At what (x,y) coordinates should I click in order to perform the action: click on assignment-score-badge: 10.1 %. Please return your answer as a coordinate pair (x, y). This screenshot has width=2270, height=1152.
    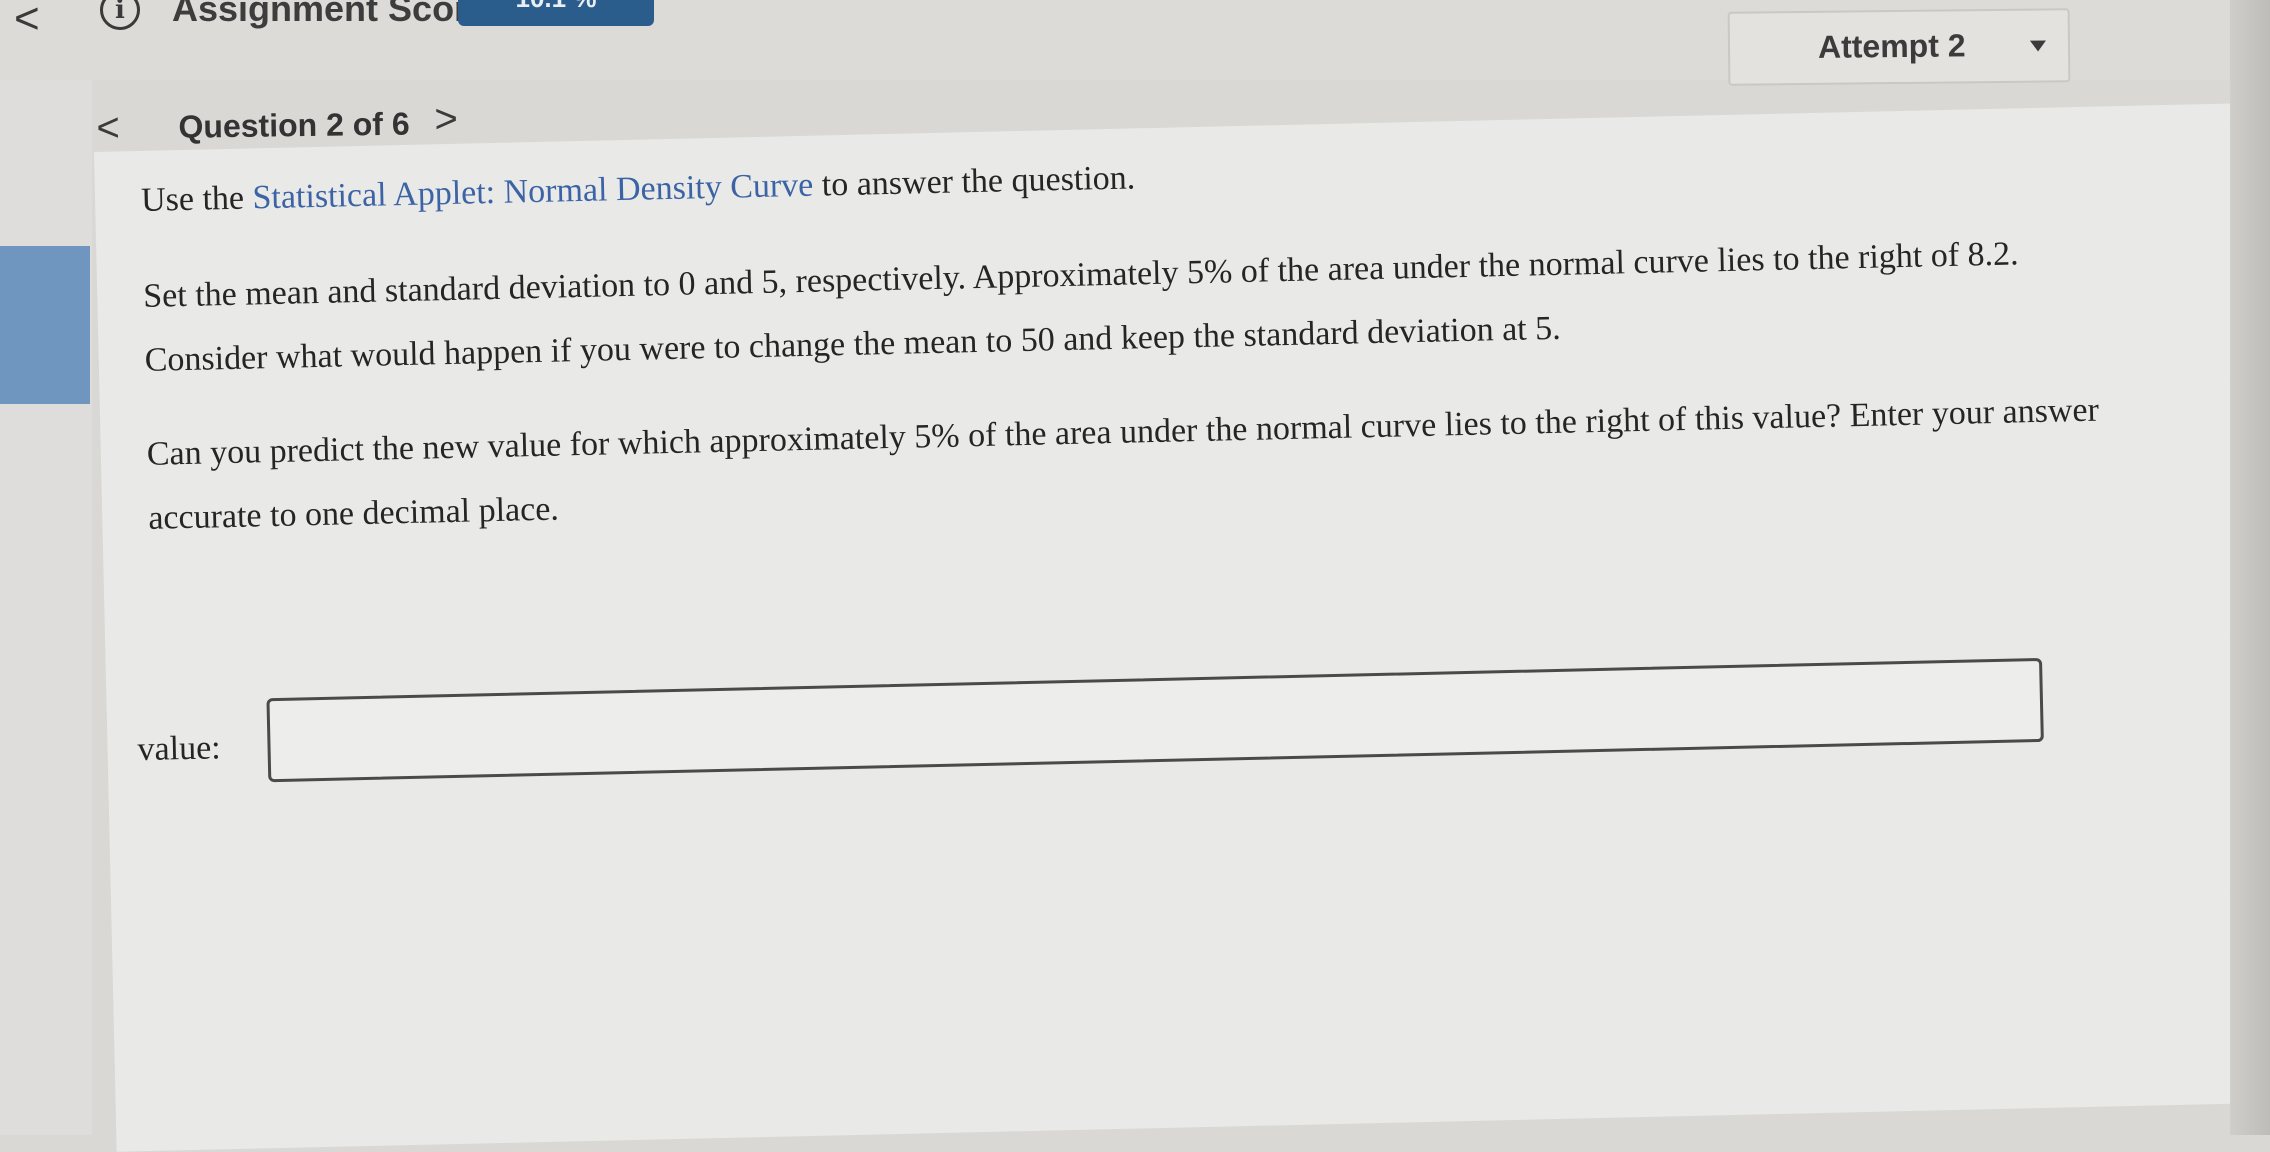
    Looking at the image, I should click on (556, 13).